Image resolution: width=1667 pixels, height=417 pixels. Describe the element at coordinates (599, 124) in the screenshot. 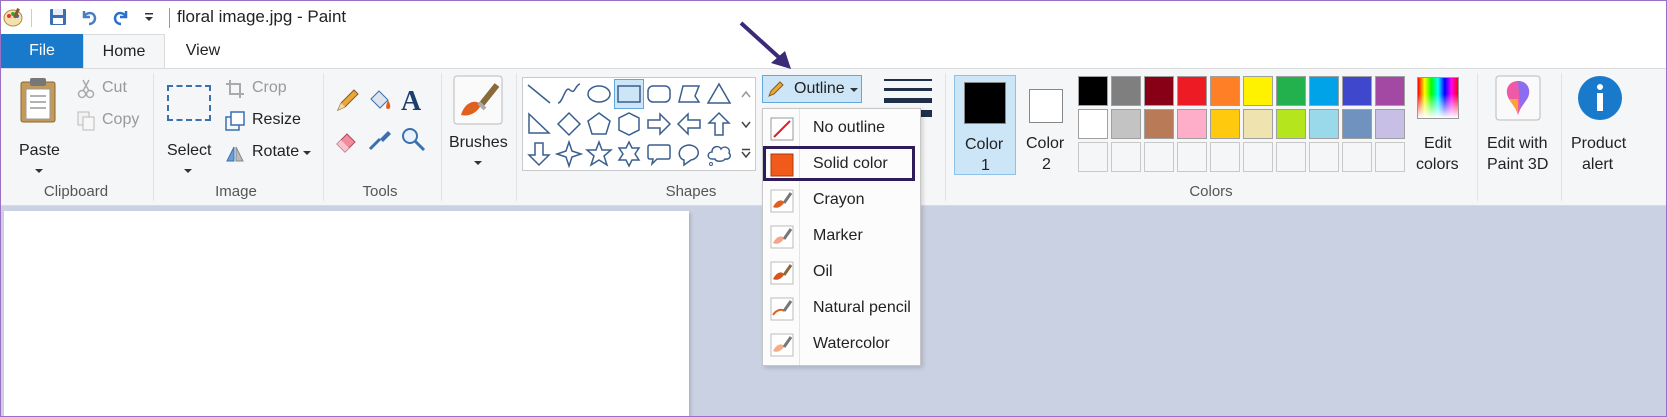

I see `pentagon-shape-icon` at that location.